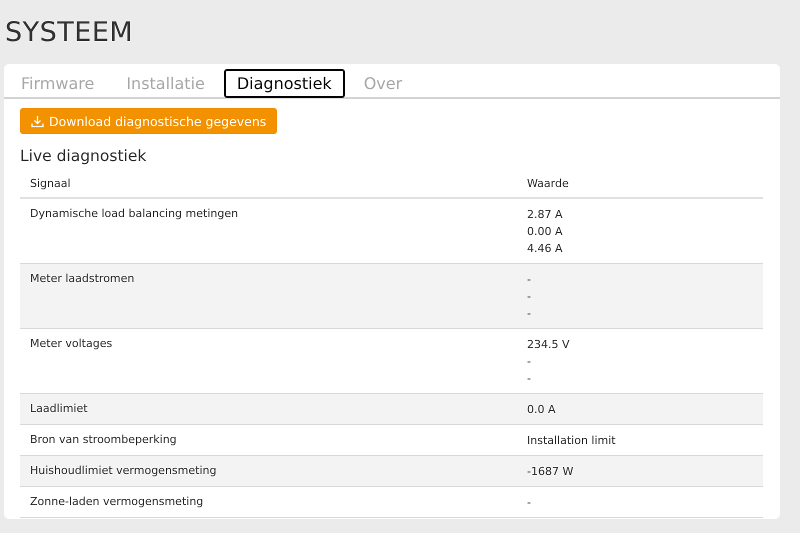 The height and width of the screenshot is (533, 800). I want to click on page-title: SYSTEEM, so click(69, 33).